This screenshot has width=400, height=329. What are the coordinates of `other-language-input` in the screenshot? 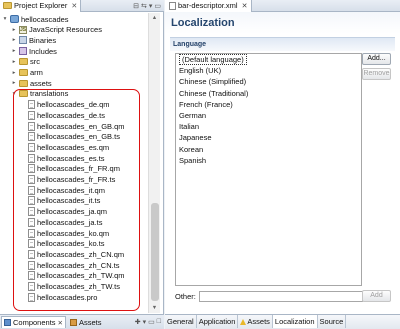 It's located at (280, 296).